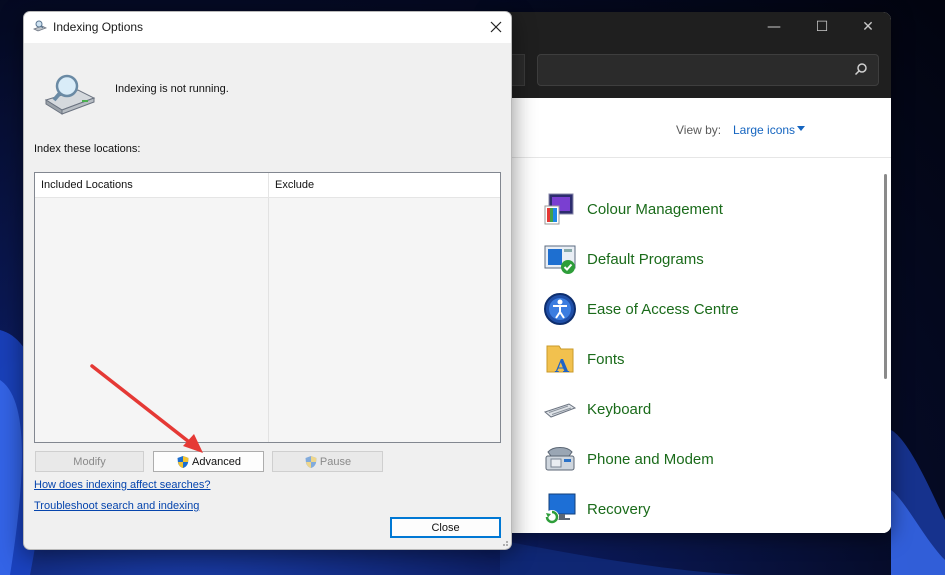  What do you see at coordinates (774, 27) in the screenshot?
I see `minimize-button: —` at bounding box center [774, 27].